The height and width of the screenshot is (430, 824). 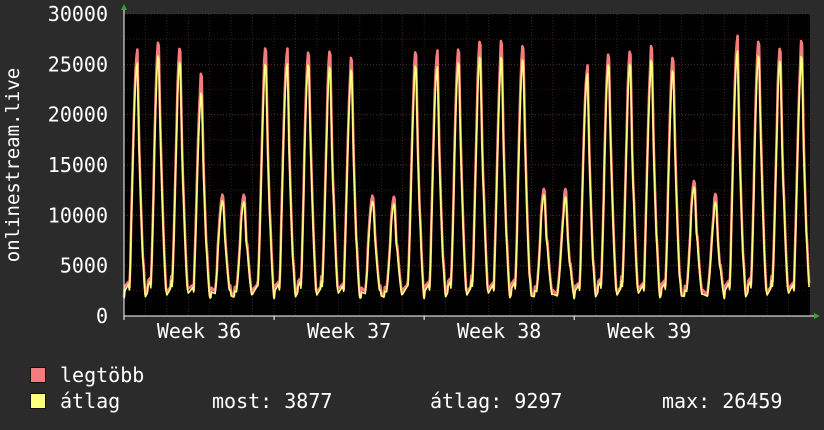 I want to click on x-axis-arrow-icon, so click(x=817, y=316).